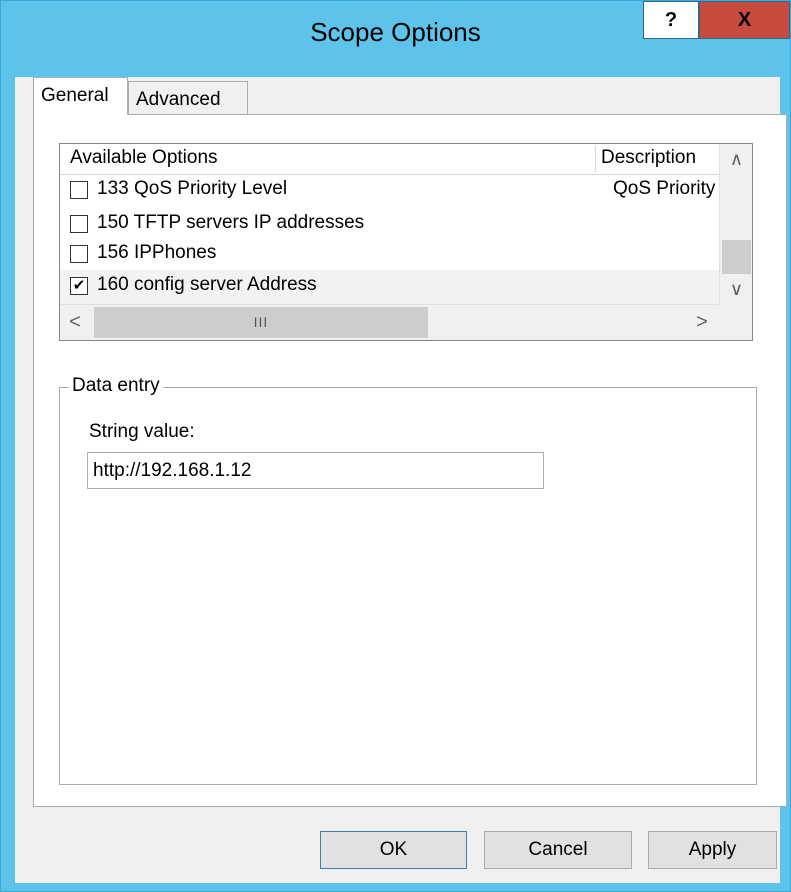  Describe the element at coordinates (315, 470) in the screenshot. I see `string-value-input` at that location.